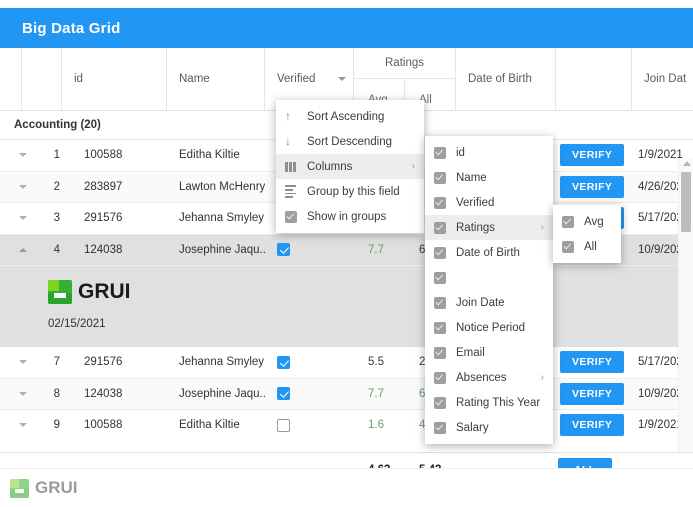  Describe the element at coordinates (489, 327) in the screenshot. I see `columns-item-notice-period: Notice Period` at that location.